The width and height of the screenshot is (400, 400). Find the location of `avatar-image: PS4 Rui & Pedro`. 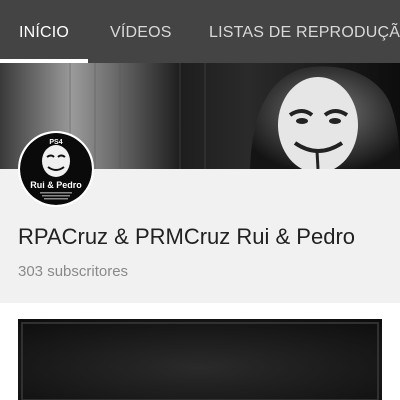

avatar-image: PS4 Rui & Pedro is located at coordinates (56, 169).